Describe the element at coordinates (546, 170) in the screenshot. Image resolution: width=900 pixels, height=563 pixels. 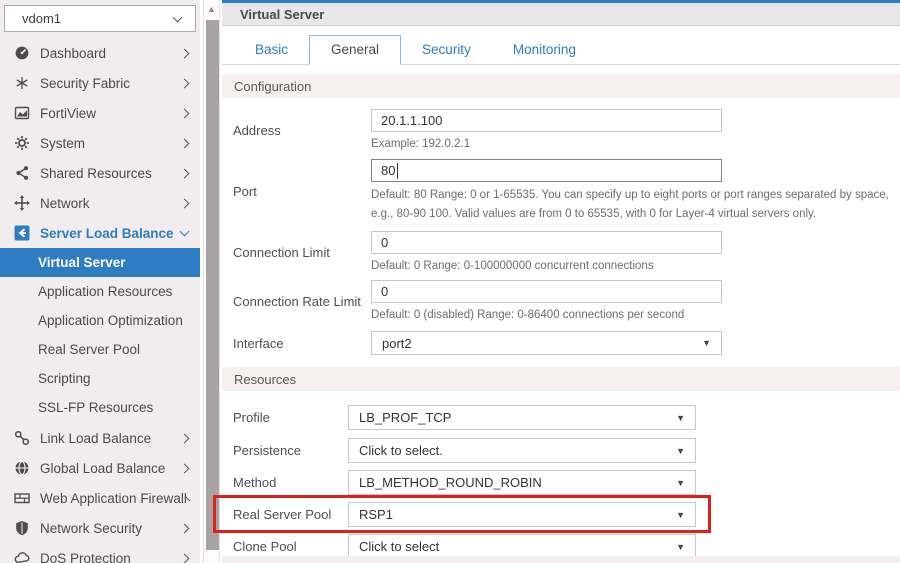
I see `port-input` at that location.